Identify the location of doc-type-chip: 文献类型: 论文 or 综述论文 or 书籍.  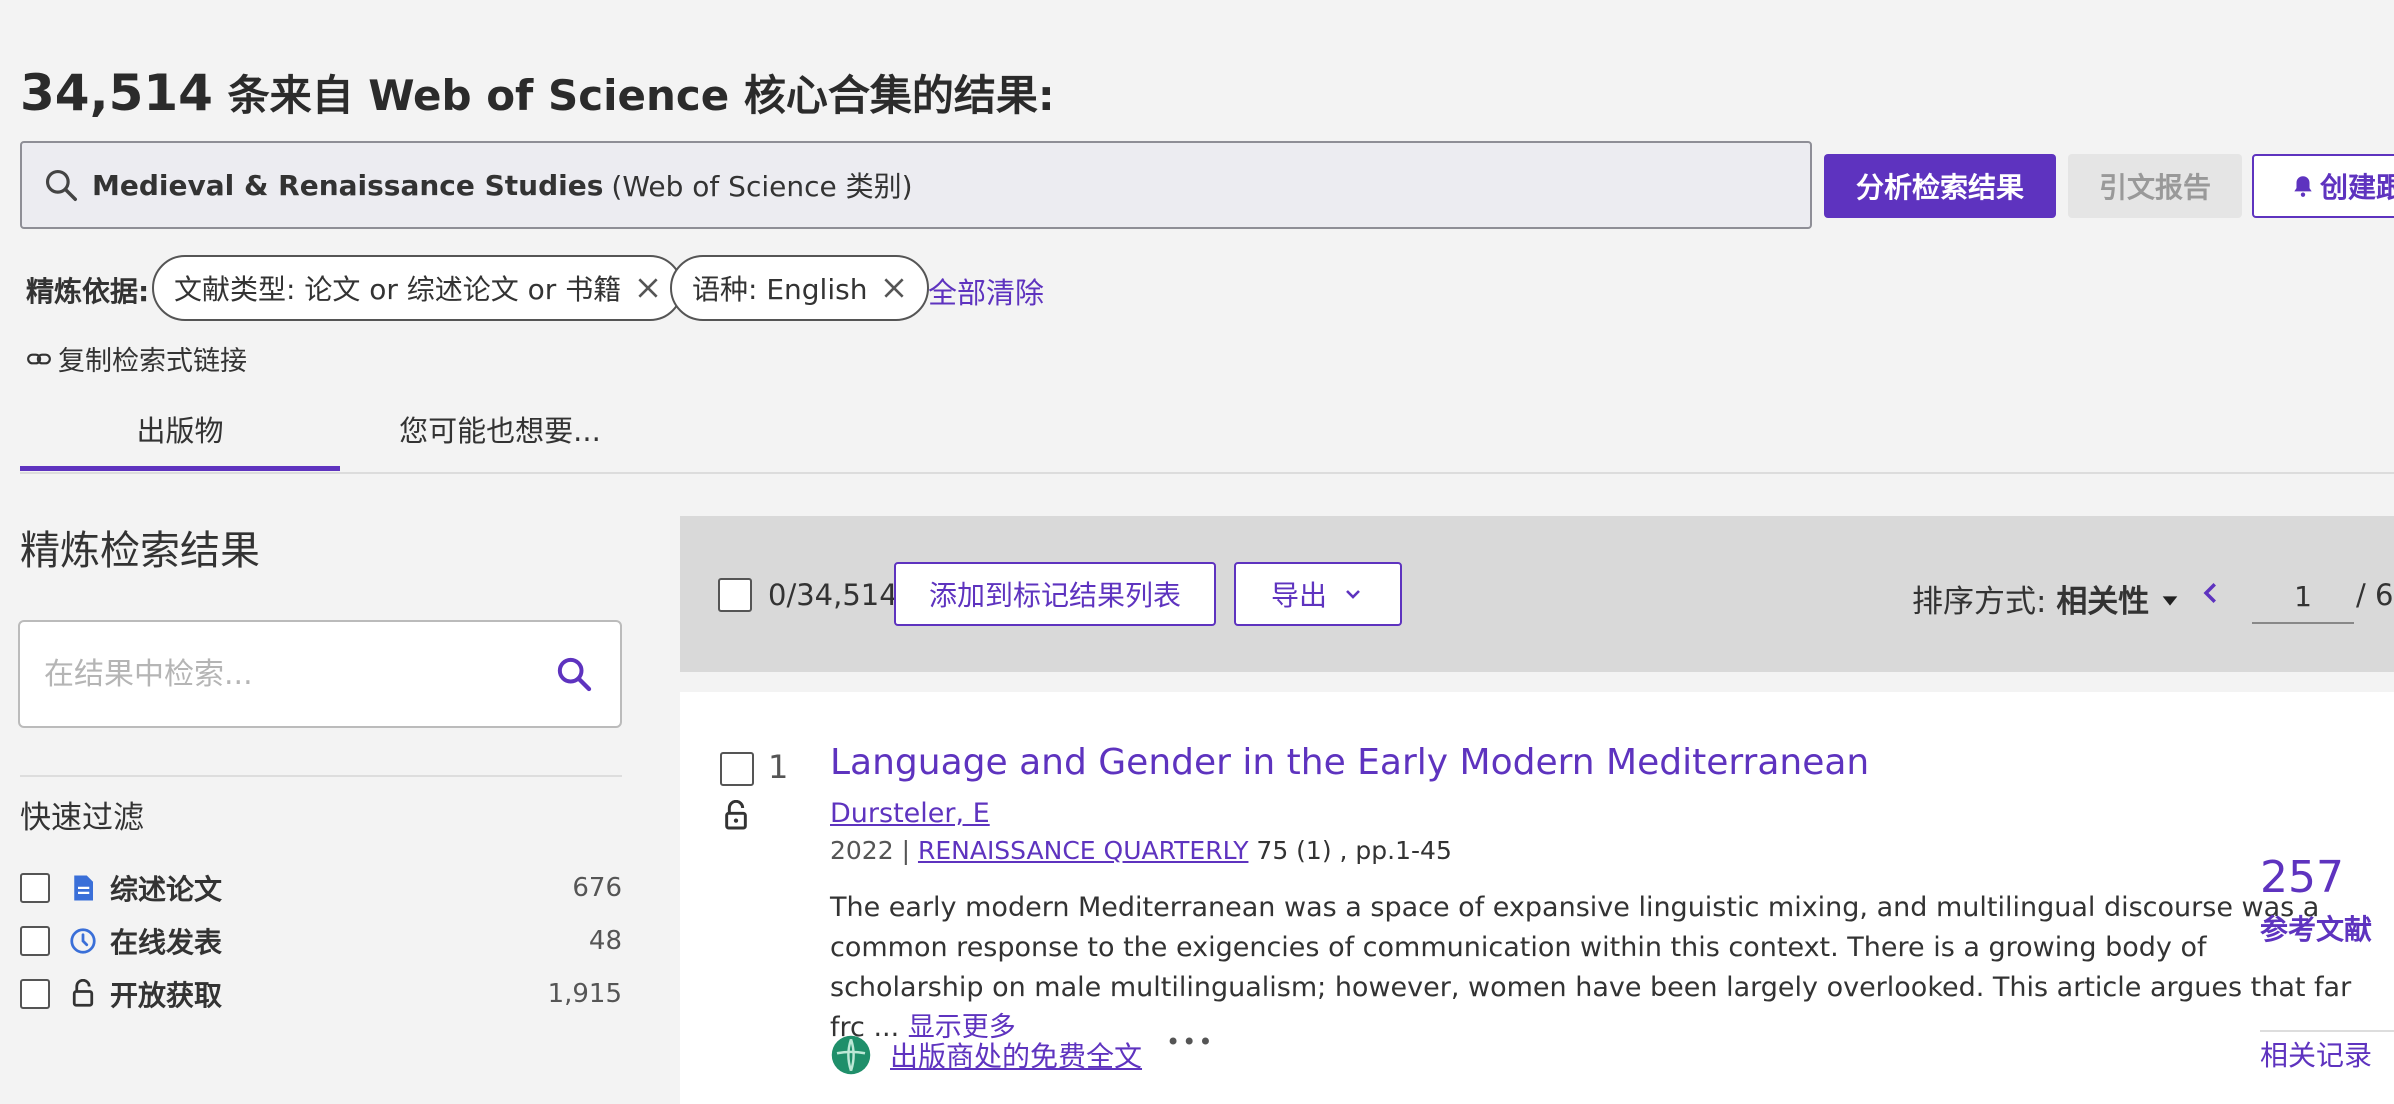
(418, 288).